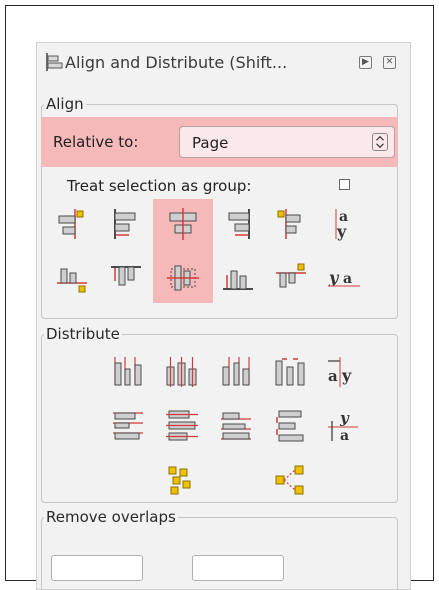 The height and width of the screenshot is (590, 439). I want to click on distribute-top-edges-icon, so click(128, 426).